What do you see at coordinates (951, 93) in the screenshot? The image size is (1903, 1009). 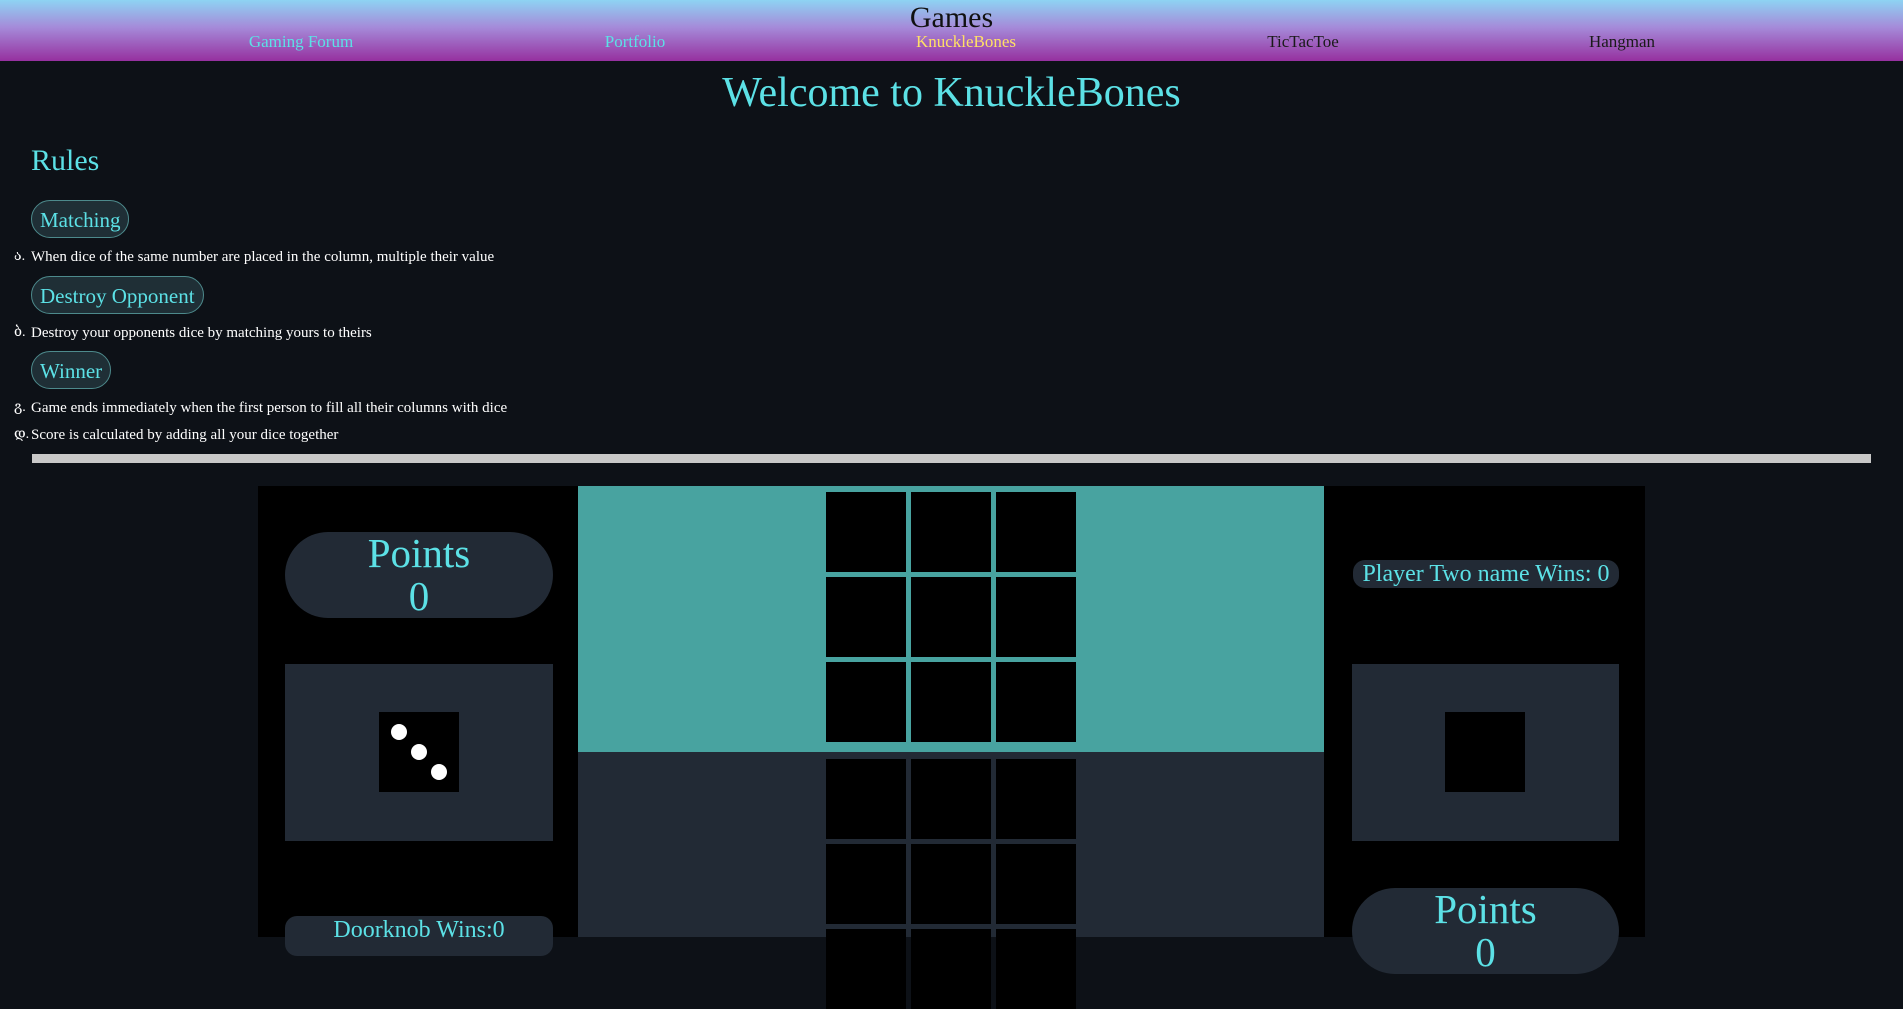 I see `page-title: Welcome to KnuckleBones` at bounding box center [951, 93].